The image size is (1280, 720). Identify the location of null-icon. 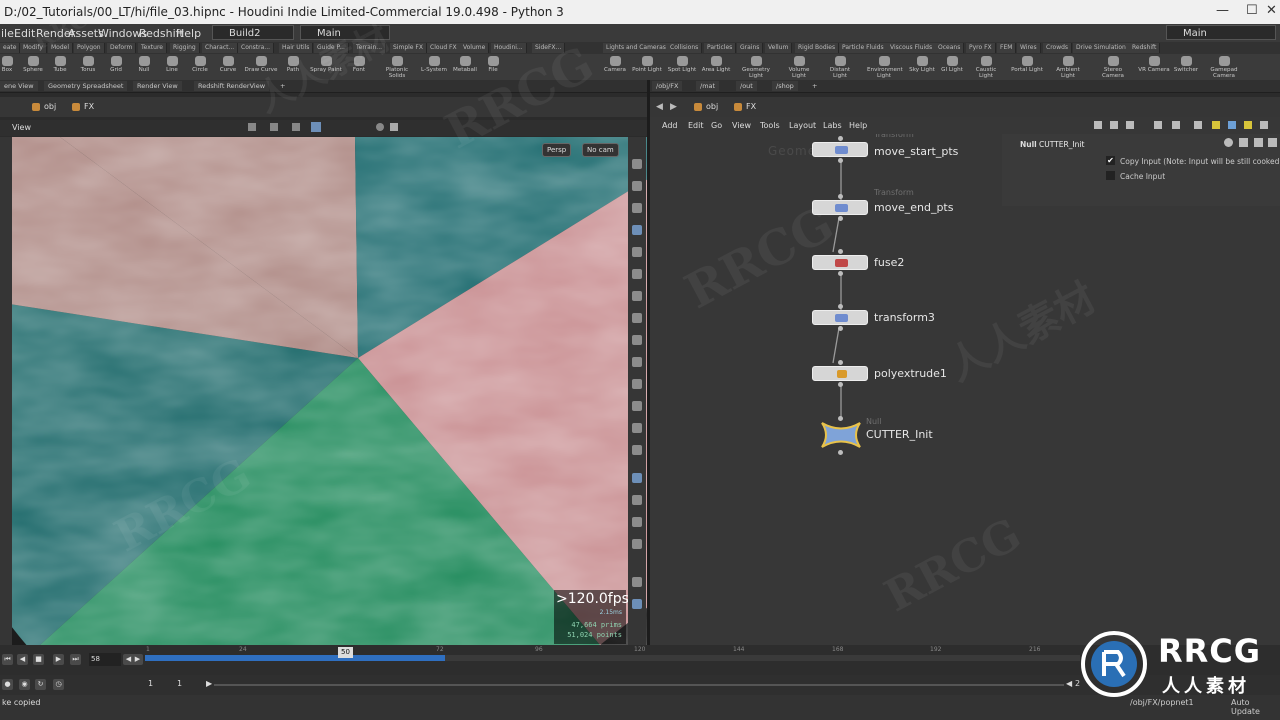
(841, 435).